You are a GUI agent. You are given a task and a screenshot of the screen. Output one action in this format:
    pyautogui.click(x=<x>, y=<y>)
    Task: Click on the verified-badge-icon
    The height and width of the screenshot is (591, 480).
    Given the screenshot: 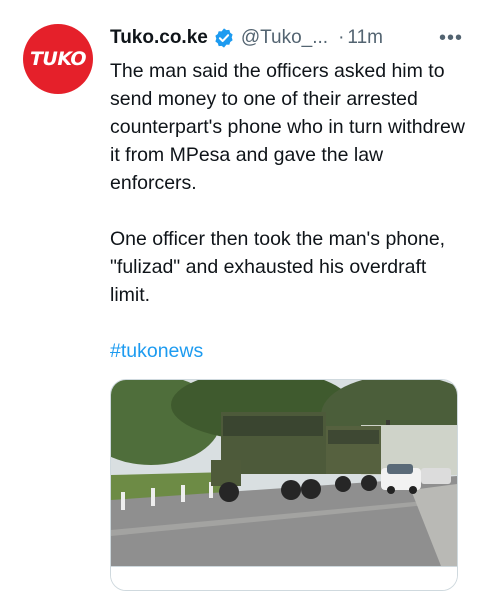 What is the action you would take?
    pyautogui.click(x=224, y=38)
    